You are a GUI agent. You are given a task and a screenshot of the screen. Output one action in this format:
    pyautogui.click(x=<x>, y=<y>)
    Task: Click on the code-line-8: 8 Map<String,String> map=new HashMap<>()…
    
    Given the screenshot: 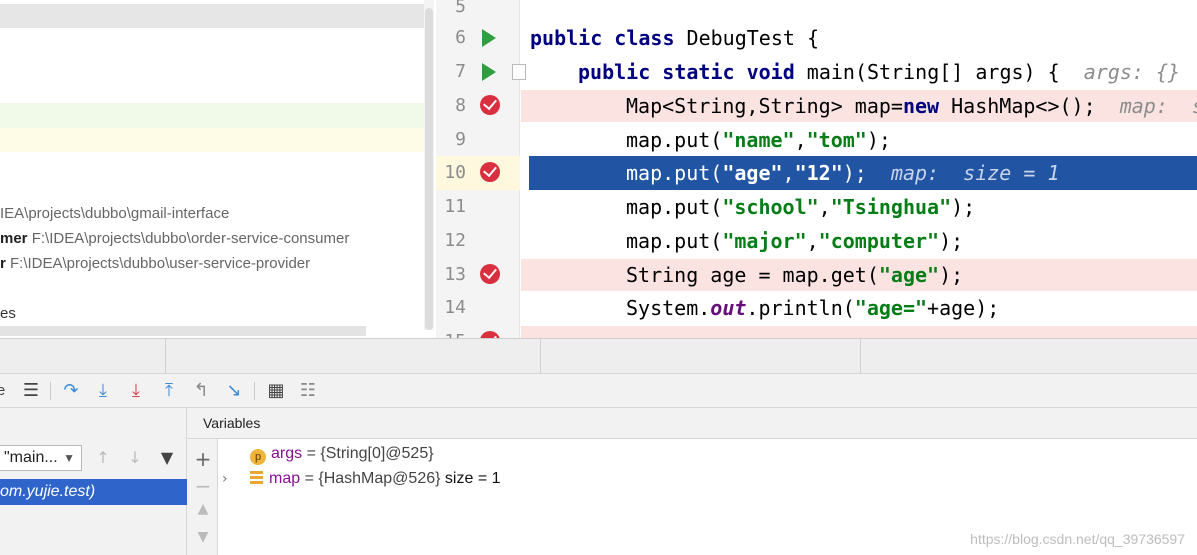 What is the action you would take?
    pyautogui.click(x=816, y=106)
    